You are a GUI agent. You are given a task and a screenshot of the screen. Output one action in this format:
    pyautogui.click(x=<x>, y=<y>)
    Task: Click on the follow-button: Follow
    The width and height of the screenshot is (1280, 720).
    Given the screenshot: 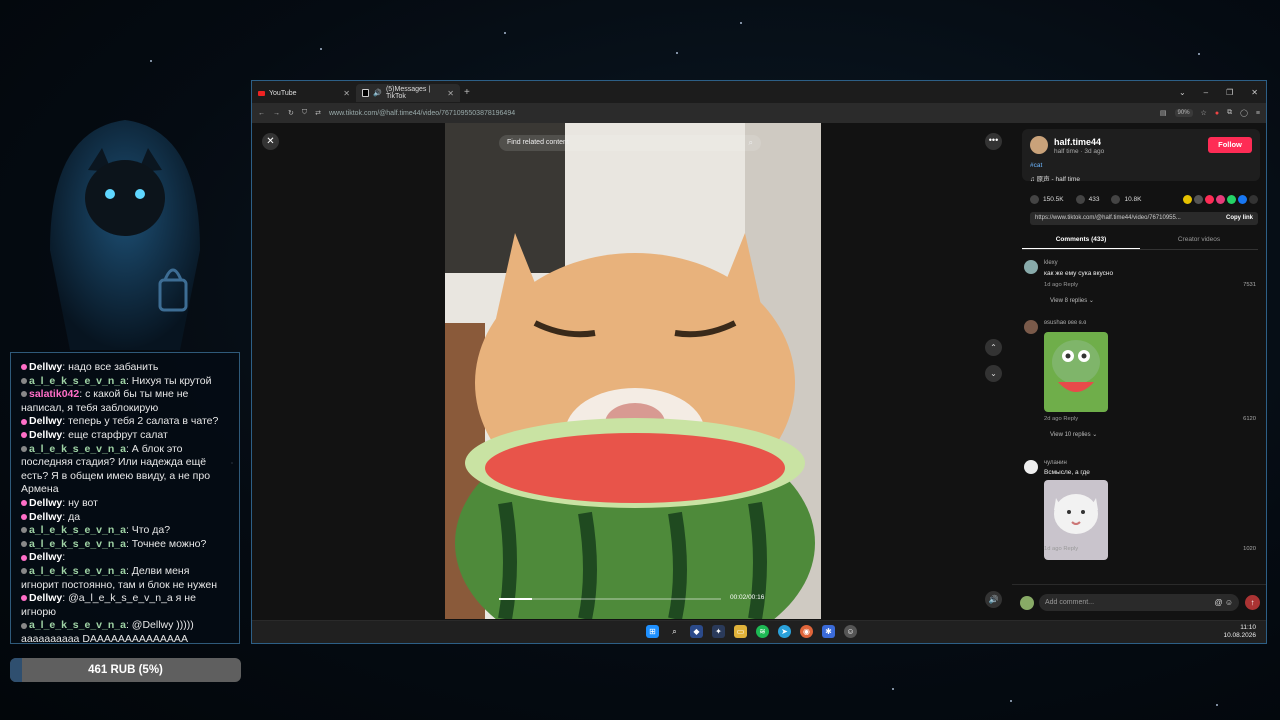 What is the action you would take?
    pyautogui.click(x=1230, y=145)
    